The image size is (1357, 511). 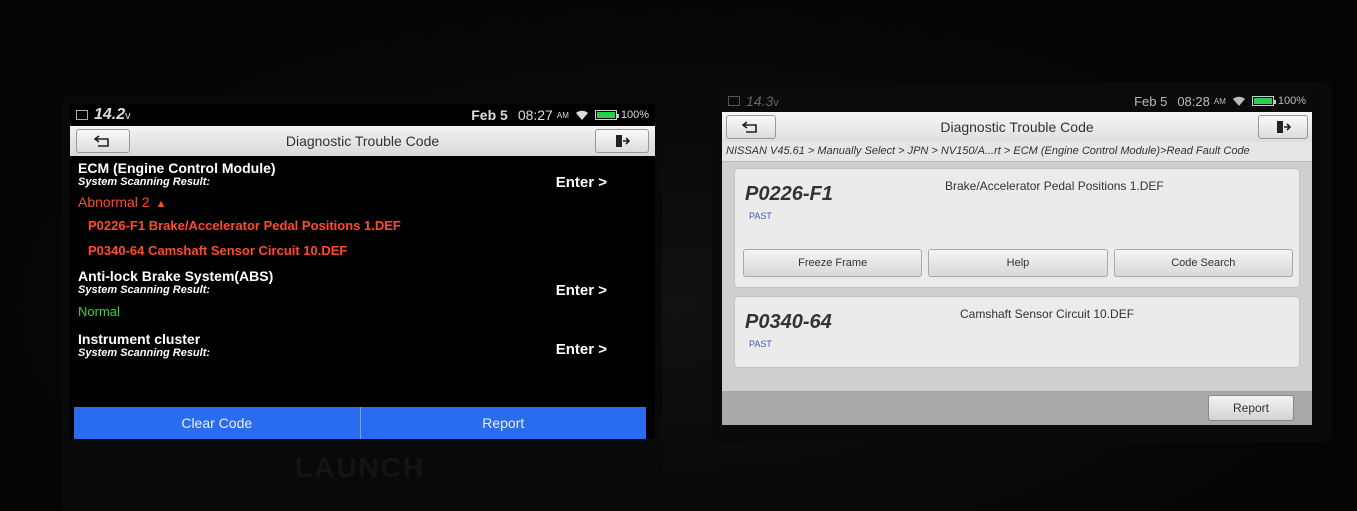 What do you see at coordinates (362, 115) in the screenshot?
I see `status-bar: 14.2v Feb 5 08:27 AM 100%` at bounding box center [362, 115].